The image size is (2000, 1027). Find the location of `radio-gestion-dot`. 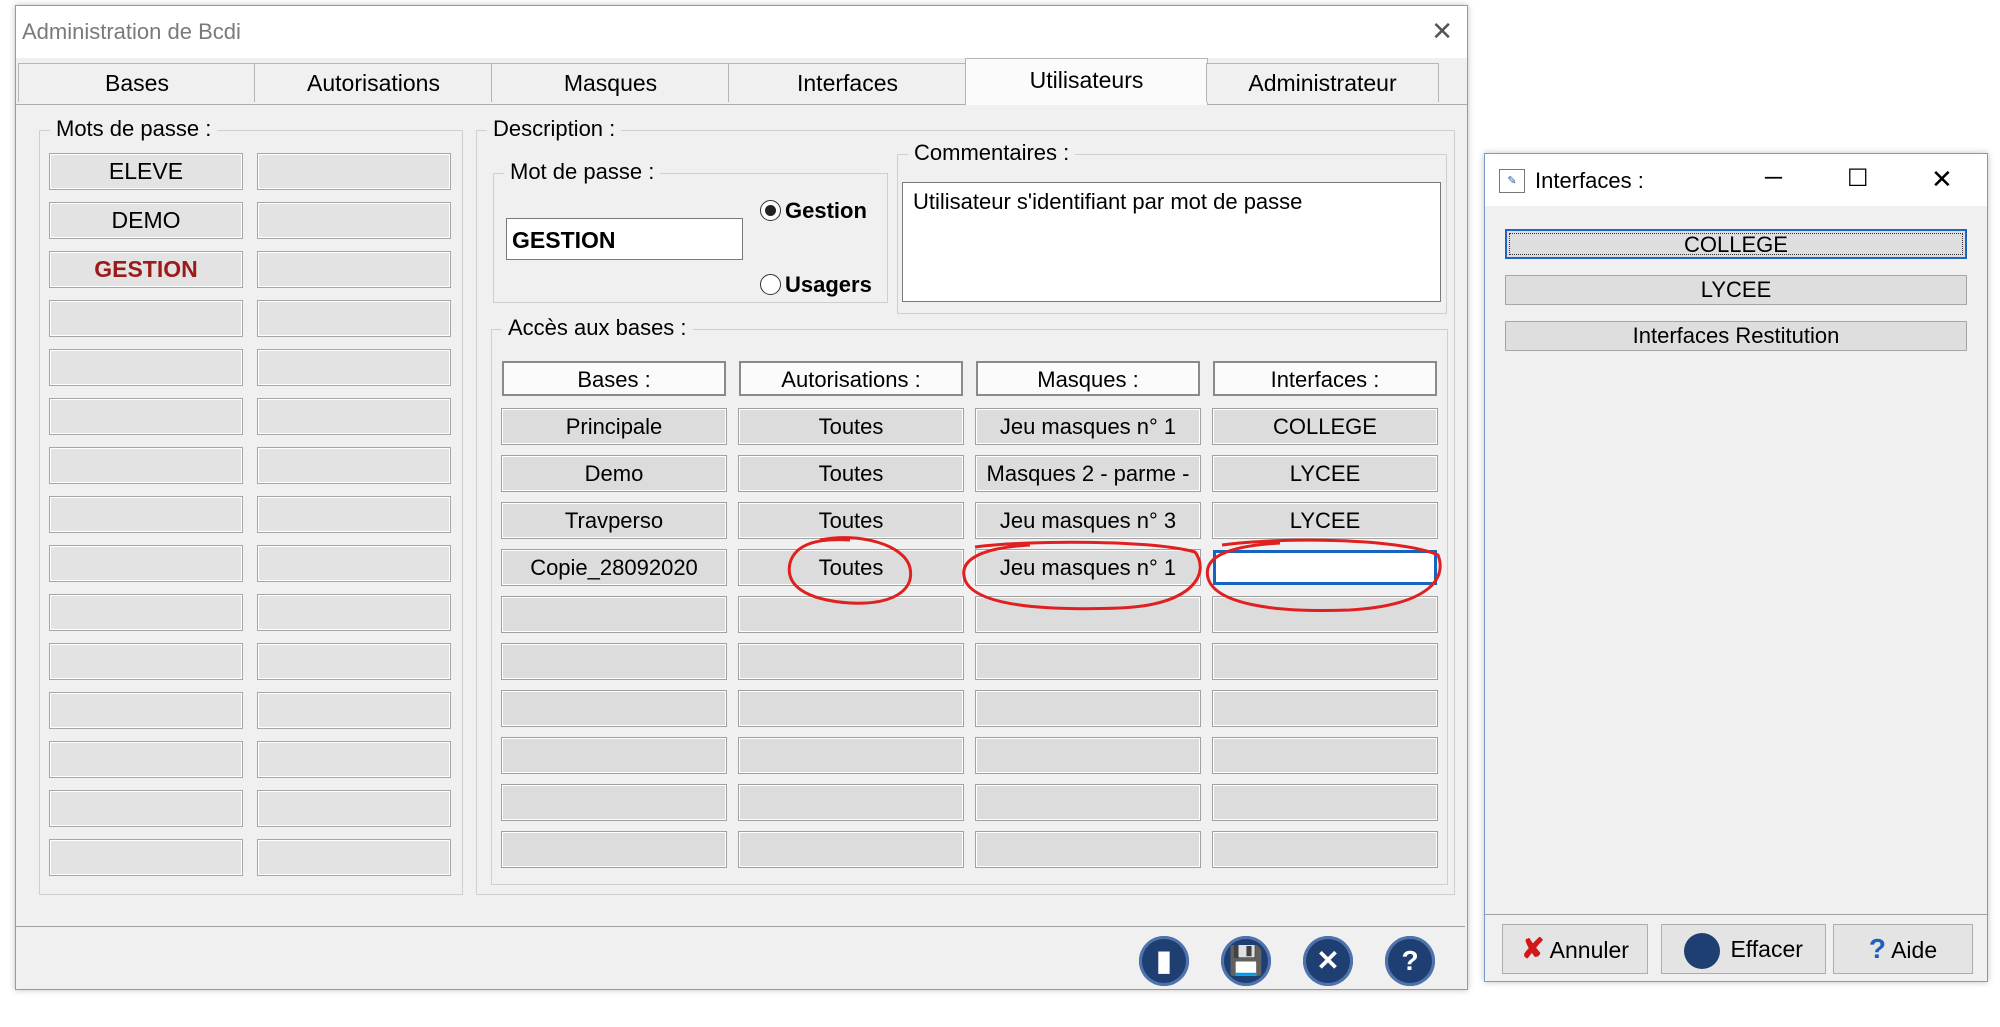

radio-gestion-dot is located at coordinates (770, 210).